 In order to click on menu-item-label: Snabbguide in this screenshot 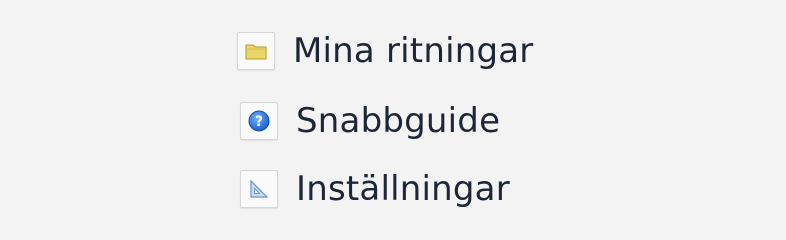, I will do `click(398, 121)`.